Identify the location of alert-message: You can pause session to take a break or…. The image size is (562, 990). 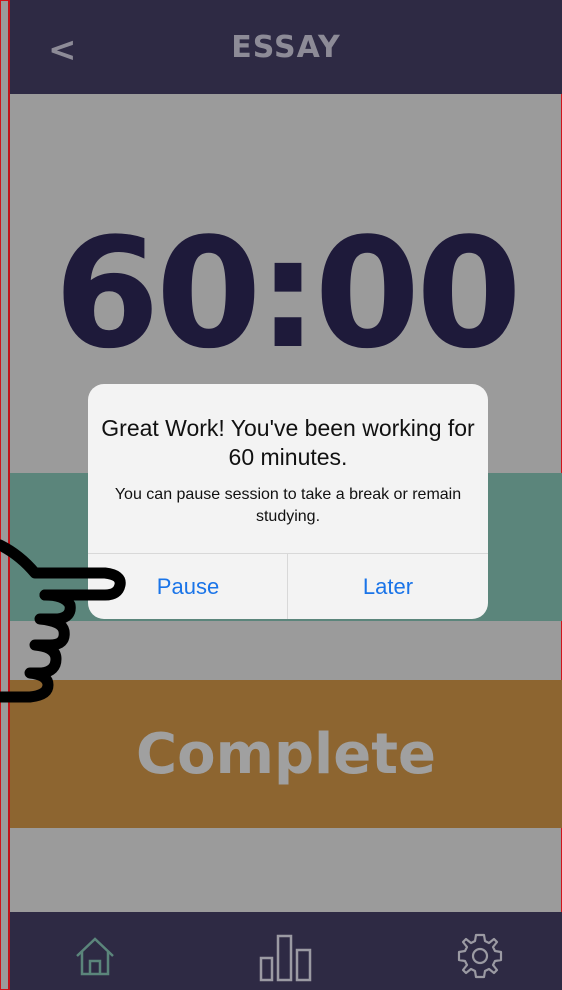
(288, 505).